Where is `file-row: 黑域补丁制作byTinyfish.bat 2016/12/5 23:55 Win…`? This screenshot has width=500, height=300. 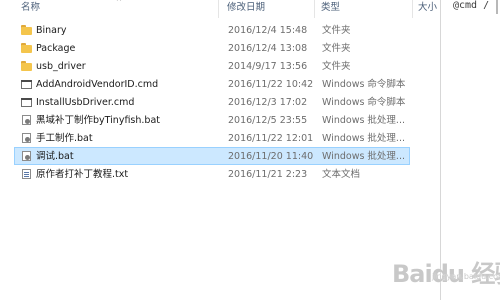 file-row: 黑域补丁制作byTinyfish.bat 2016/12/5 23:55 Win… is located at coordinates (212, 120).